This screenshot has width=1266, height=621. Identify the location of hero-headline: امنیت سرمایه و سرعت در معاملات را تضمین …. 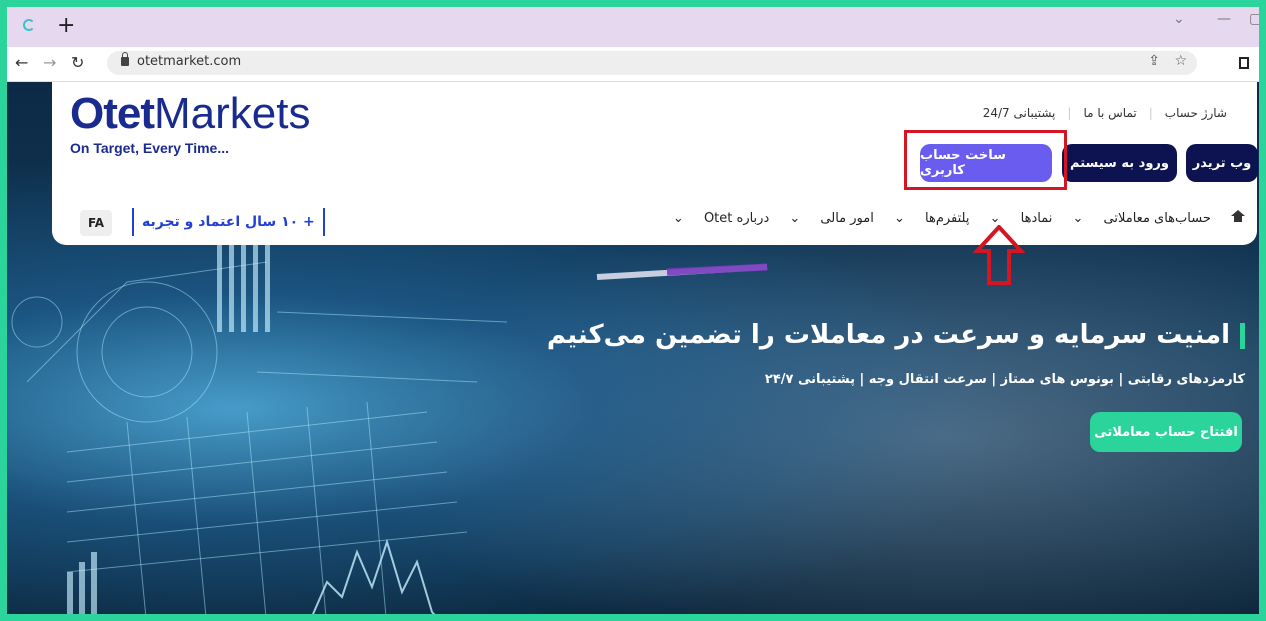
(896, 335).